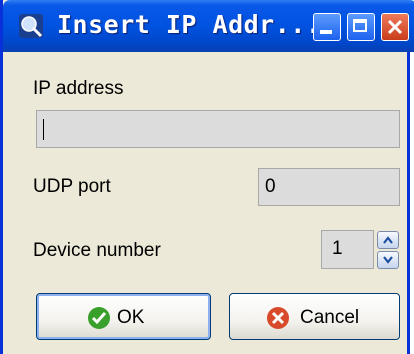 The width and height of the screenshot is (414, 354). I want to click on ok-button: OK, so click(123, 316).